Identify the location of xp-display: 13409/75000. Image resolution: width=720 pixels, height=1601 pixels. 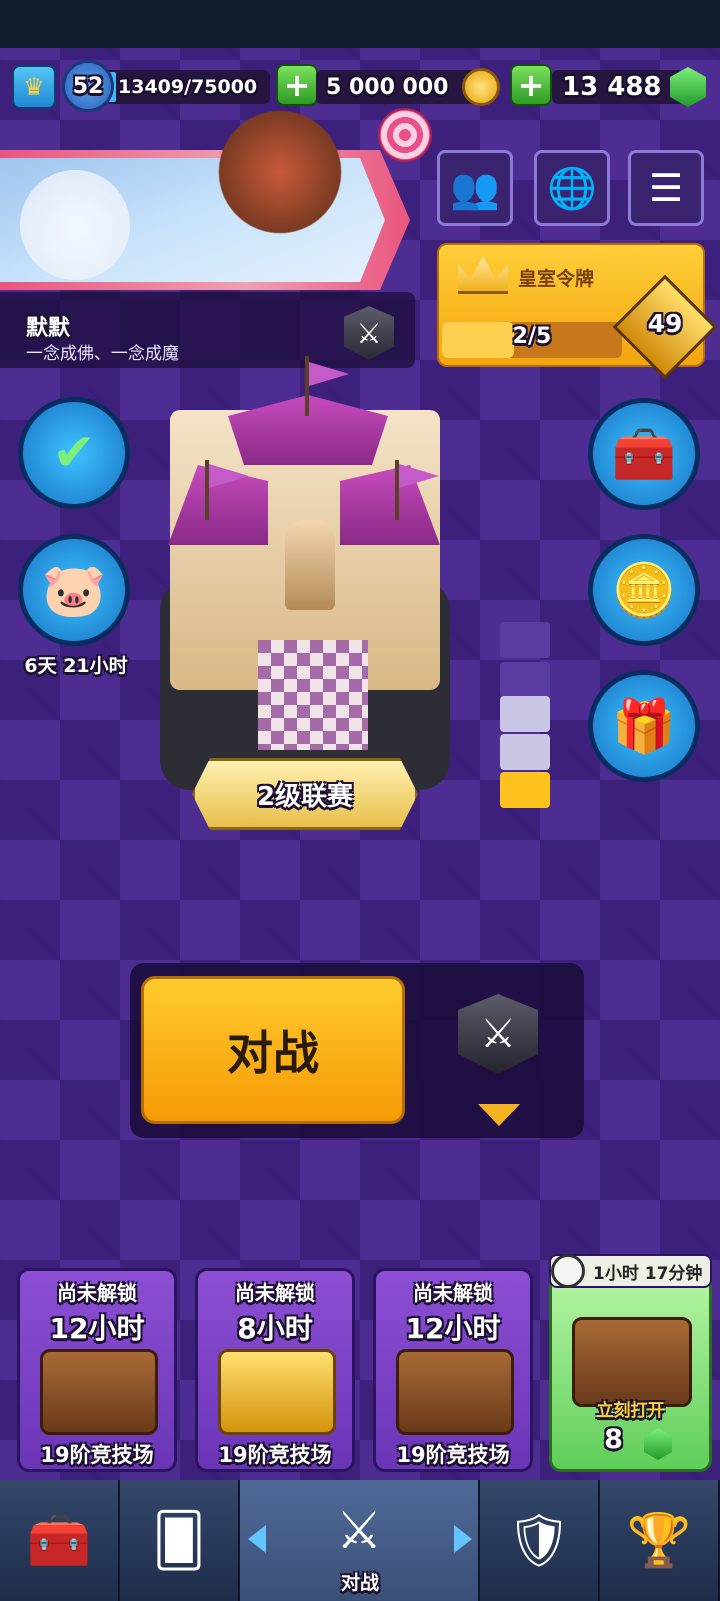
(187, 87).